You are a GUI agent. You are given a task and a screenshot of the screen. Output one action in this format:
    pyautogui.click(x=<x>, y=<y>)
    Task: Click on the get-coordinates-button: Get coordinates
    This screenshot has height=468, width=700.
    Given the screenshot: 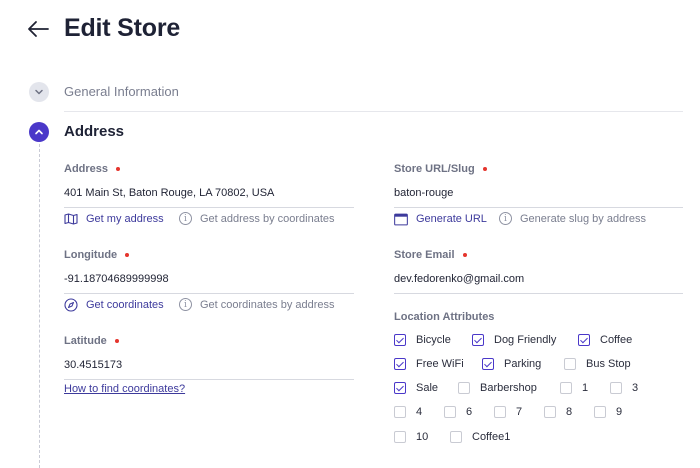 What is the action you would take?
    pyautogui.click(x=114, y=305)
    